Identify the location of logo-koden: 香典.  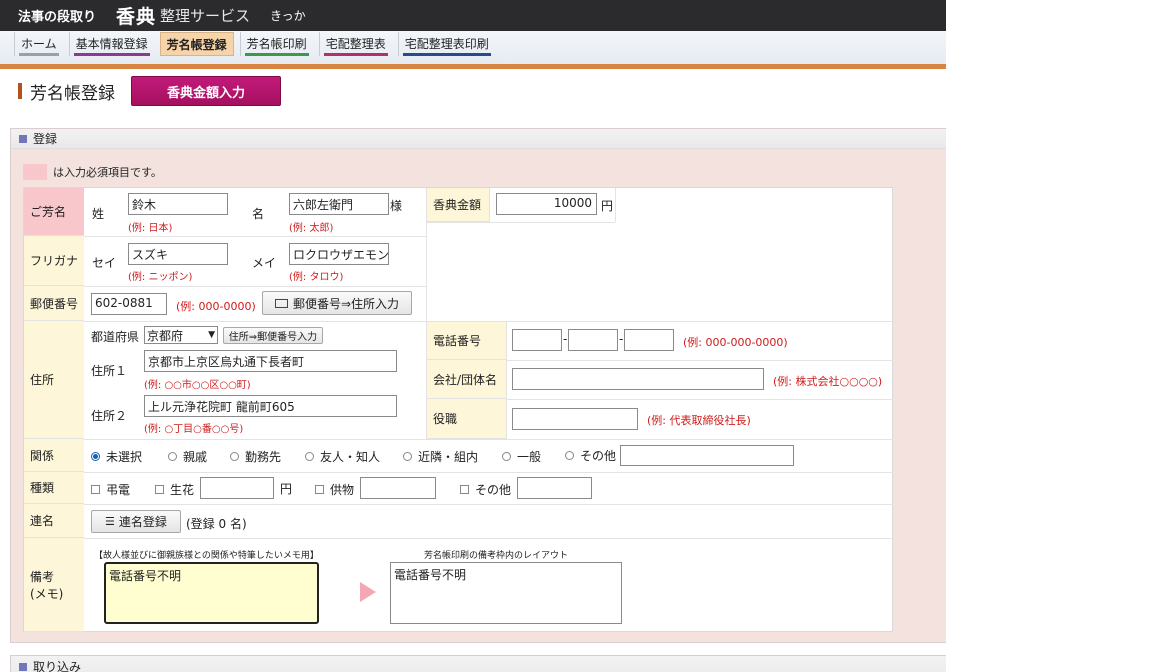
(136, 17).